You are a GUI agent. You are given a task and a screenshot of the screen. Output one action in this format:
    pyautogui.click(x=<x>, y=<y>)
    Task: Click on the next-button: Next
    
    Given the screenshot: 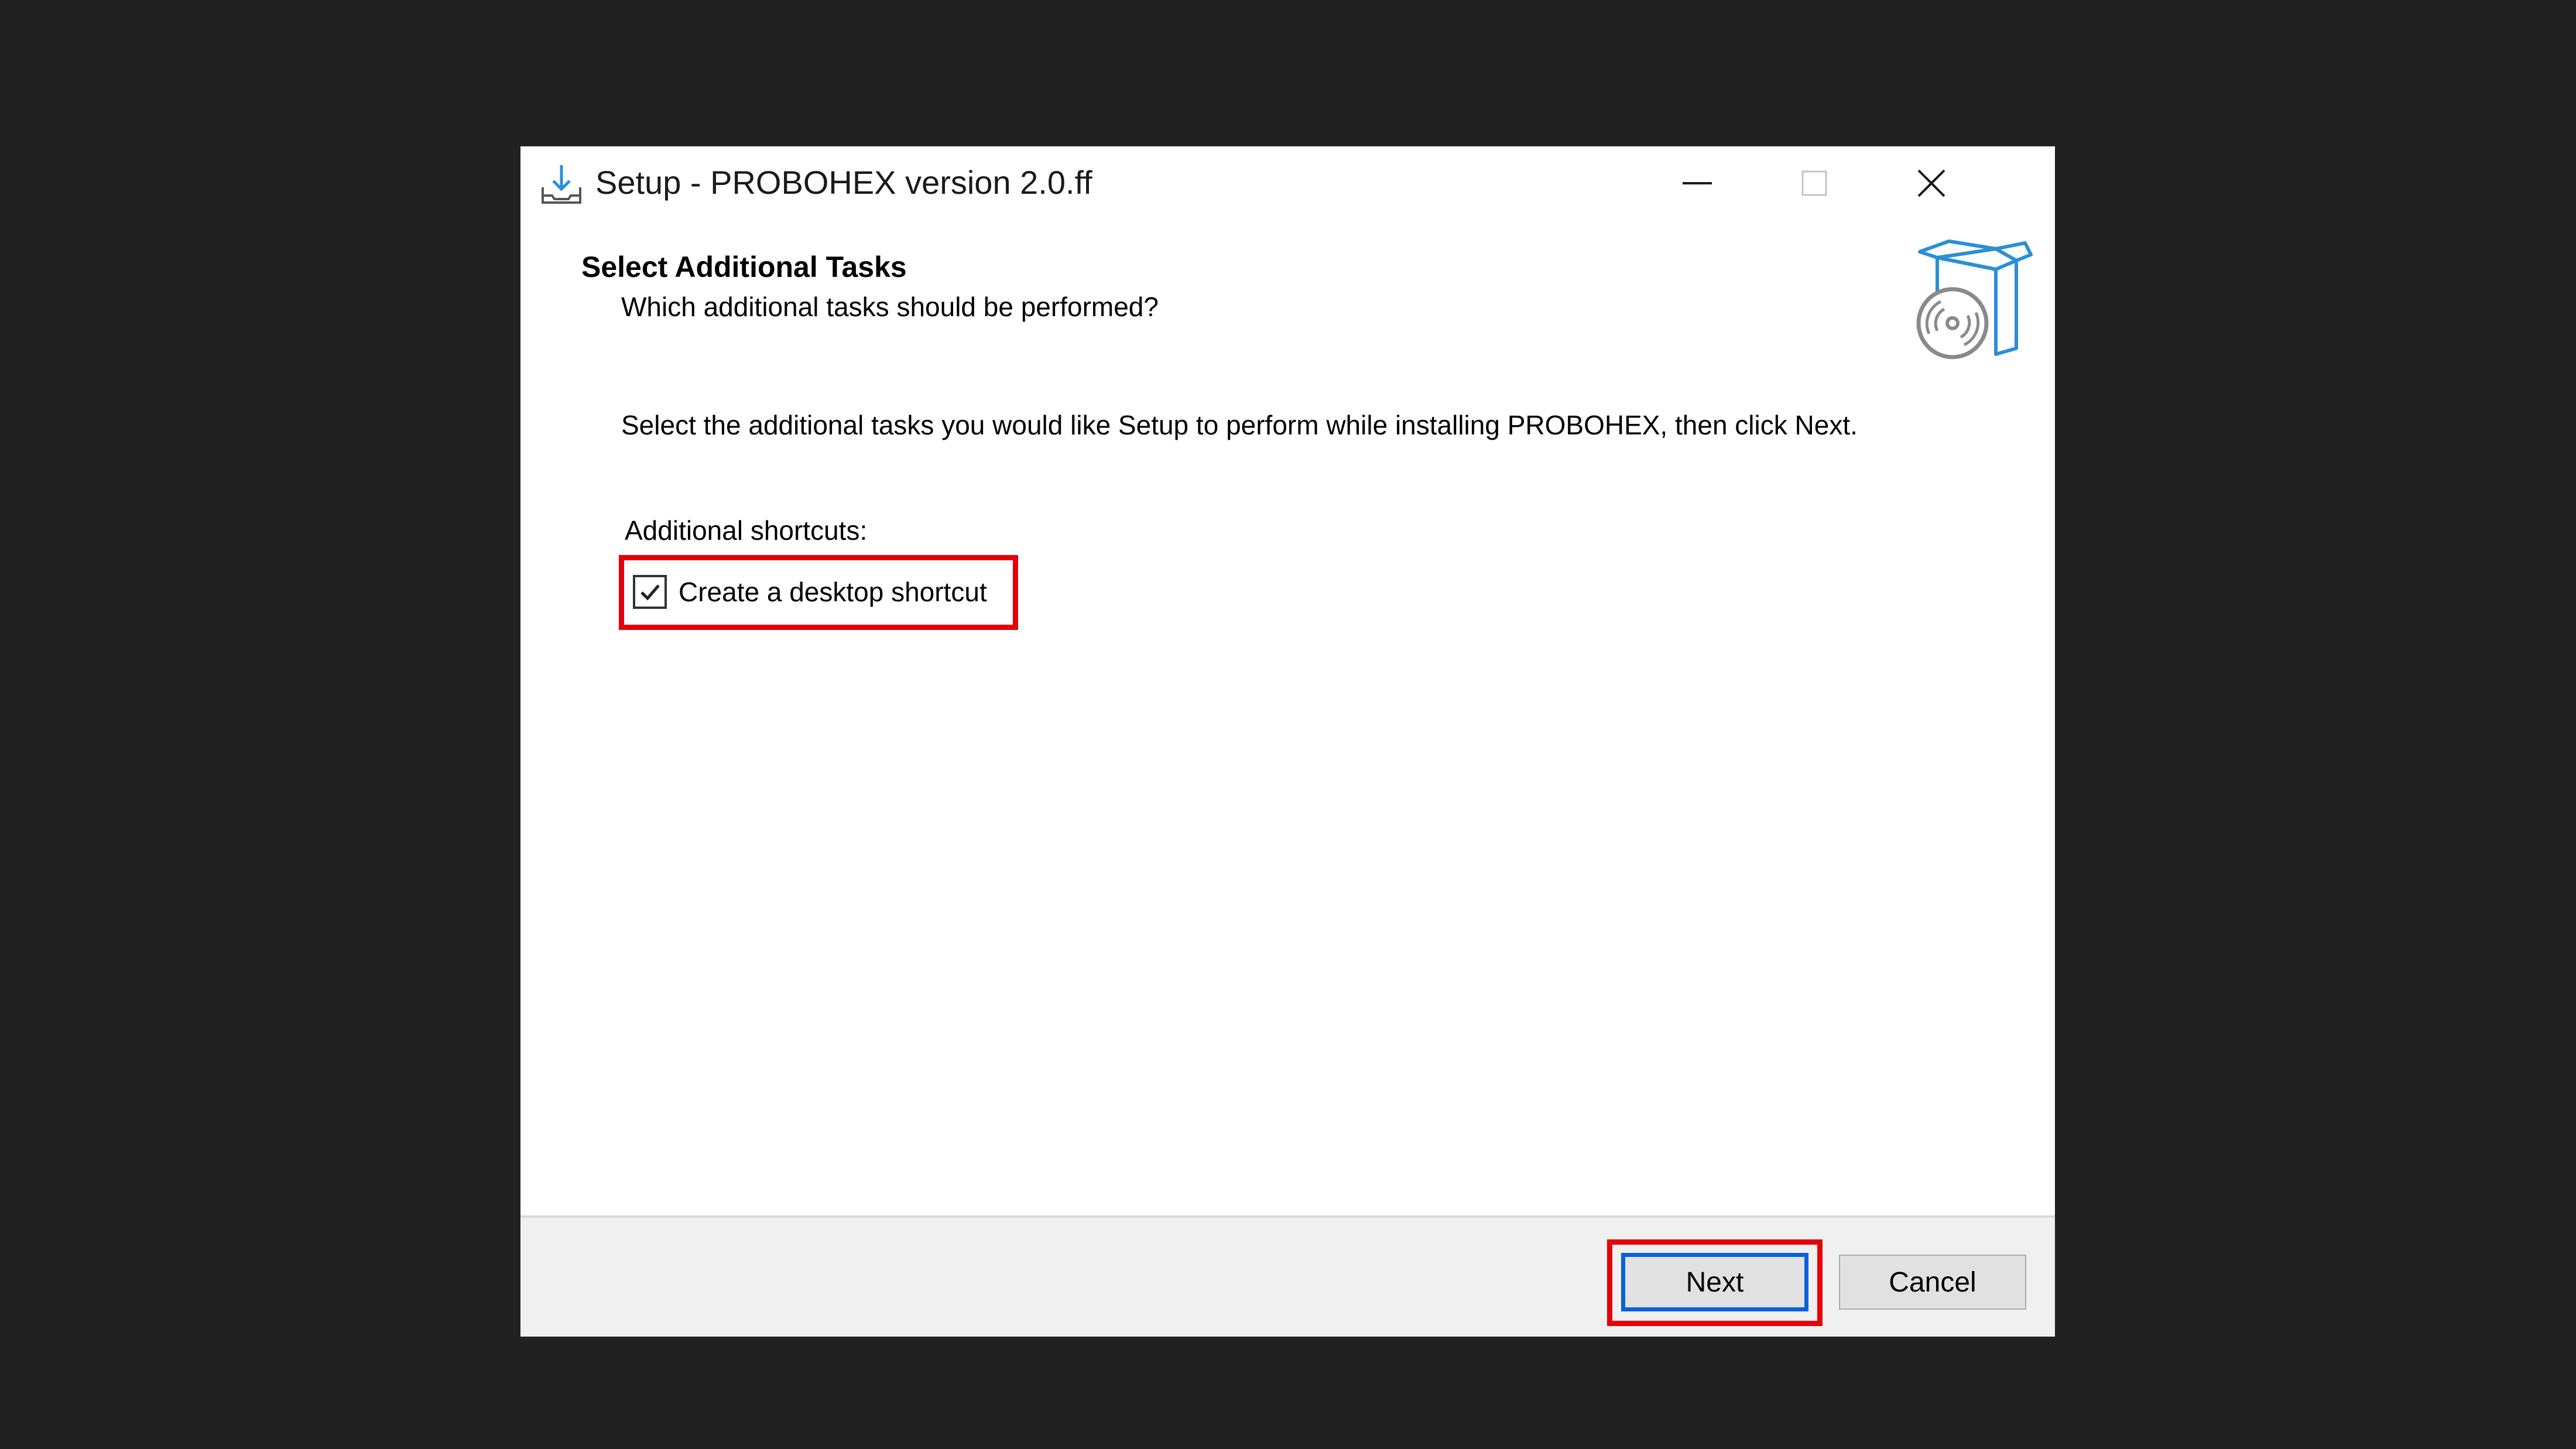 What is the action you would take?
    pyautogui.click(x=1714, y=1282)
    